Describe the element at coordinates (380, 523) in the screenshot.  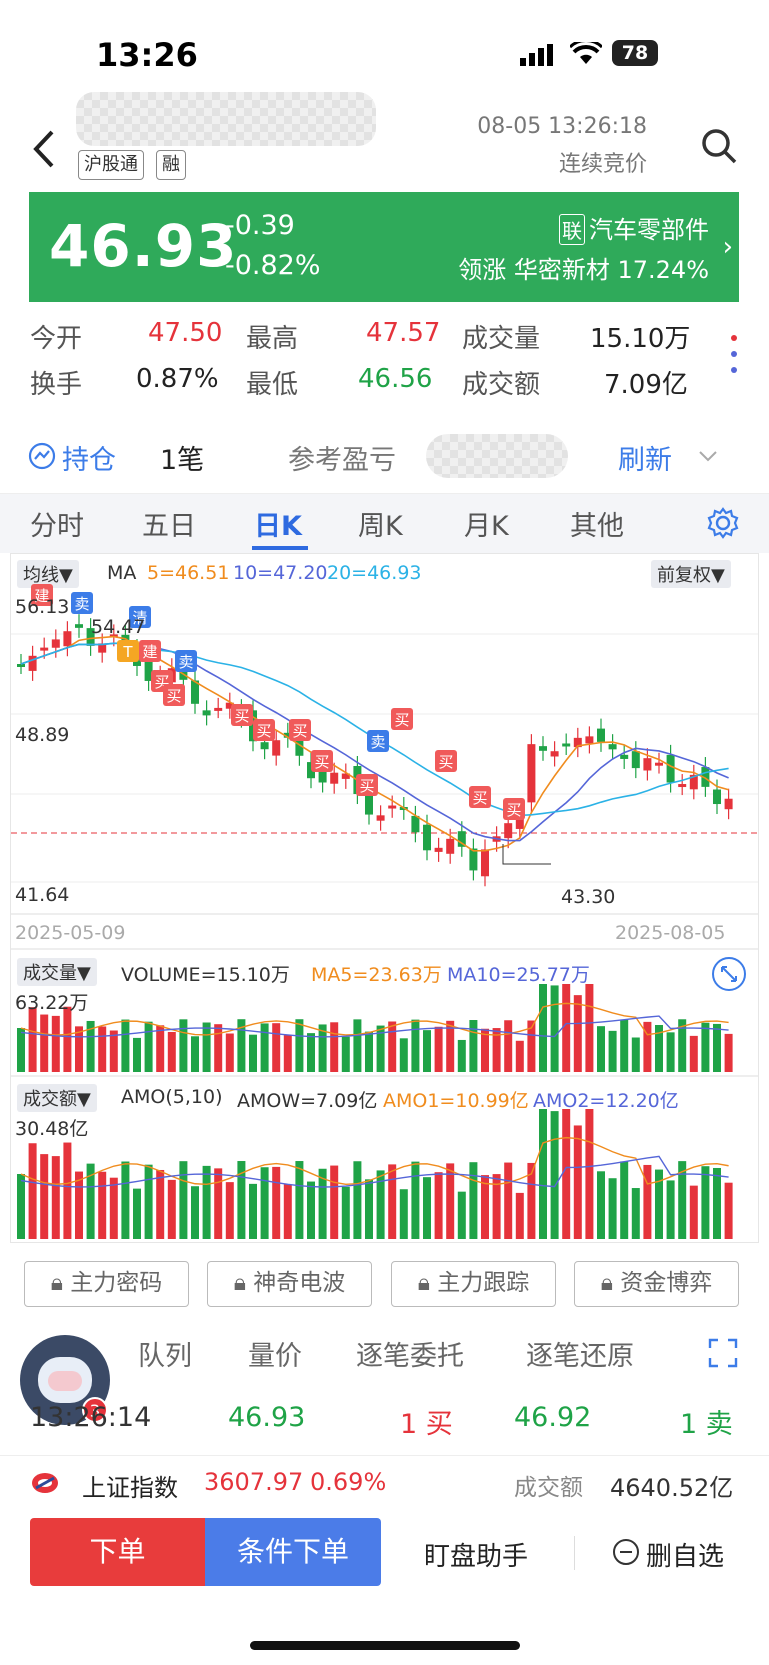
I see `tab-weekly-k: 周K` at that location.